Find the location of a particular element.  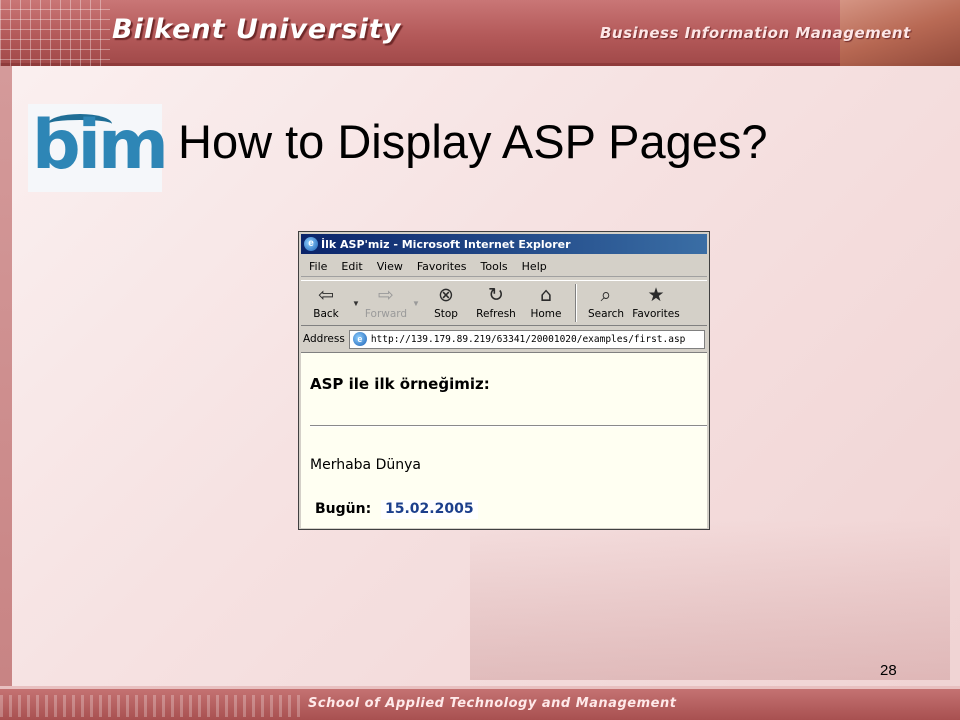

favorites-icon: ★ is located at coordinates (656, 295).